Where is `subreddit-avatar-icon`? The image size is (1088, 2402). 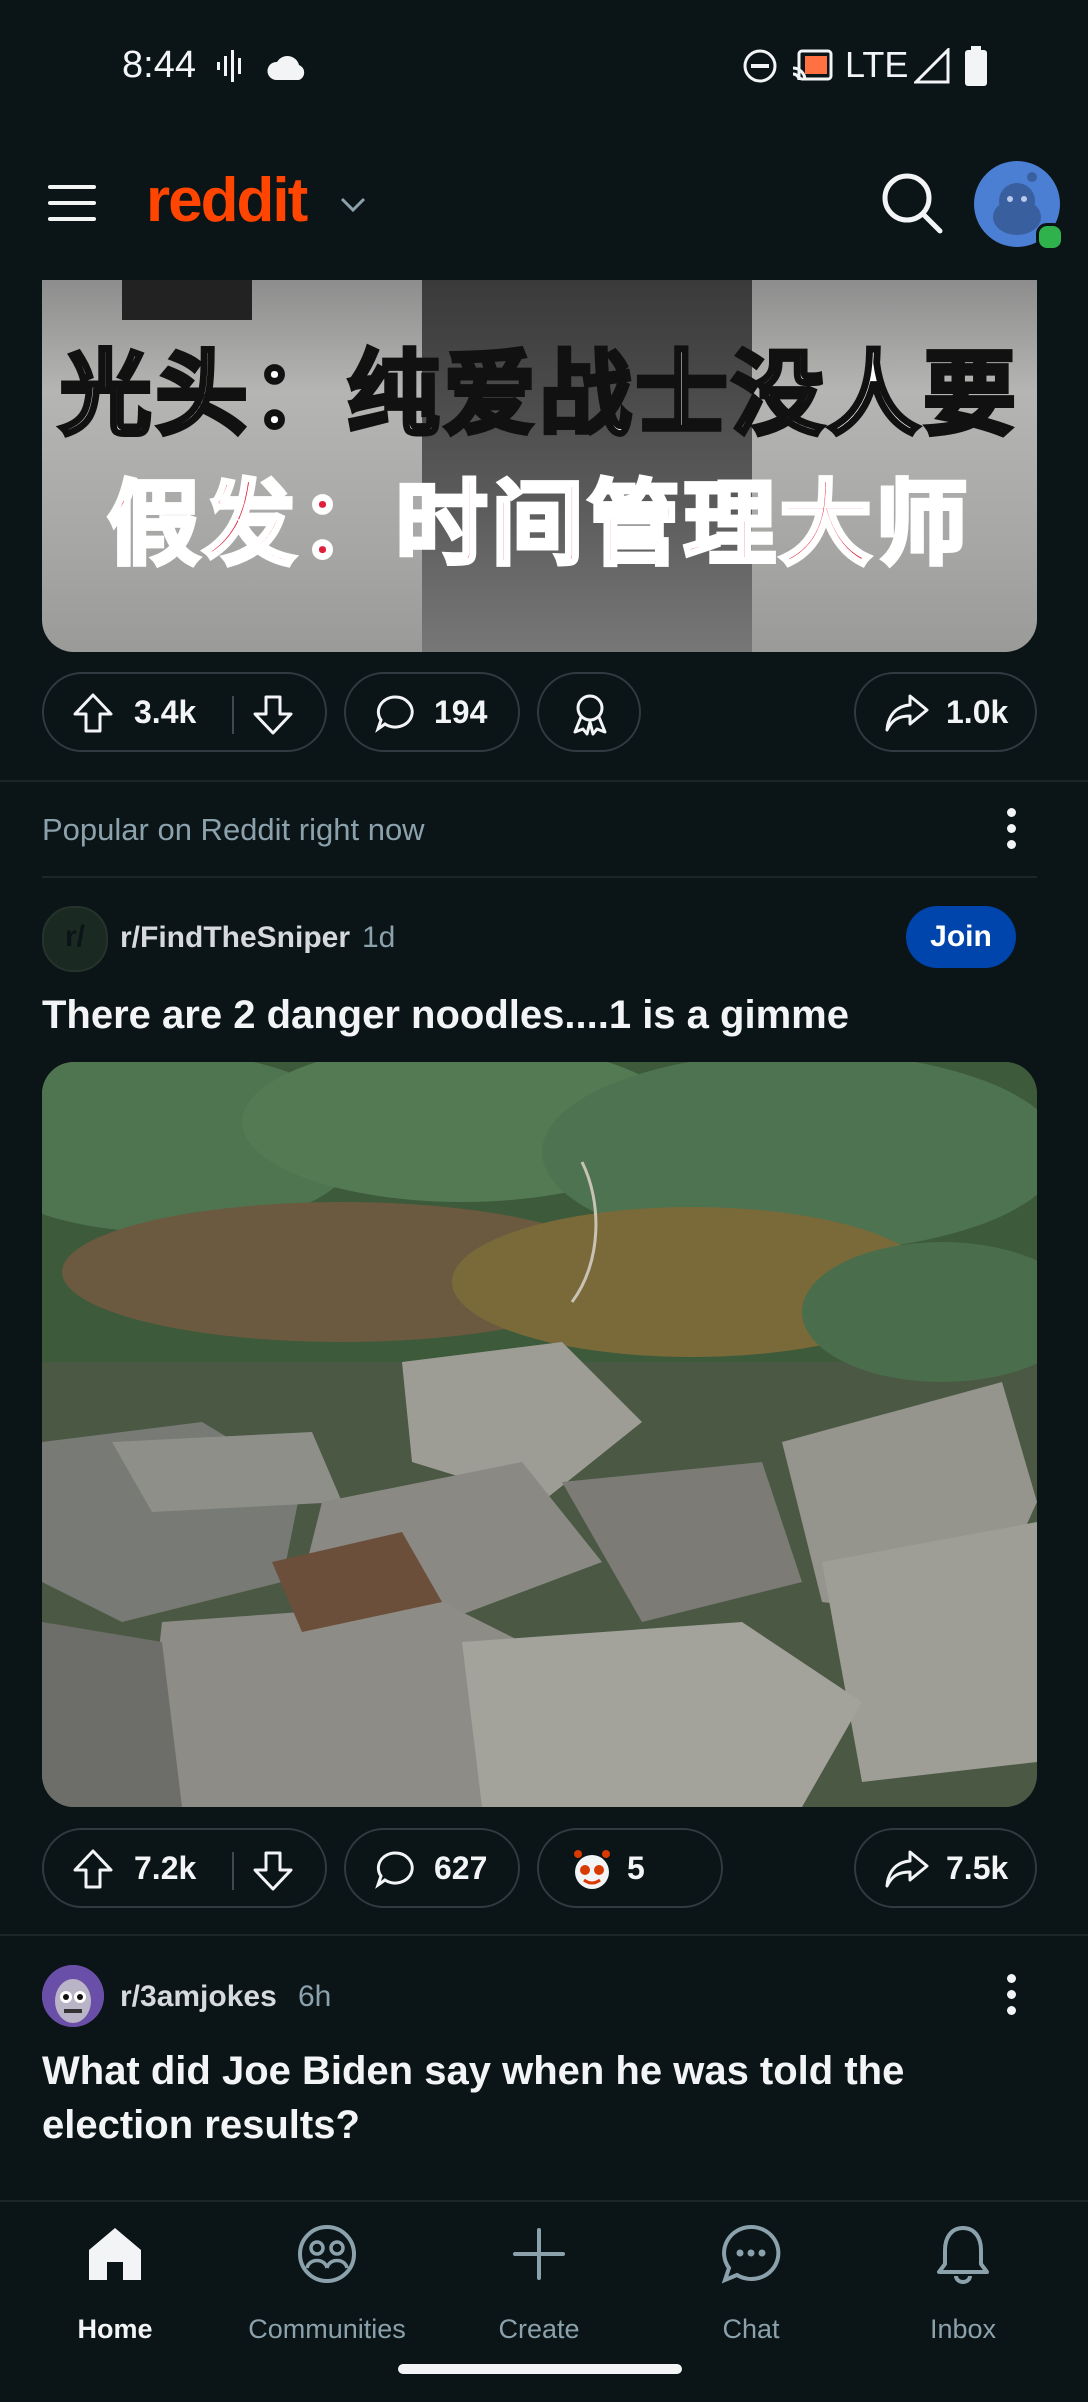 subreddit-avatar-icon is located at coordinates (73, 1996).